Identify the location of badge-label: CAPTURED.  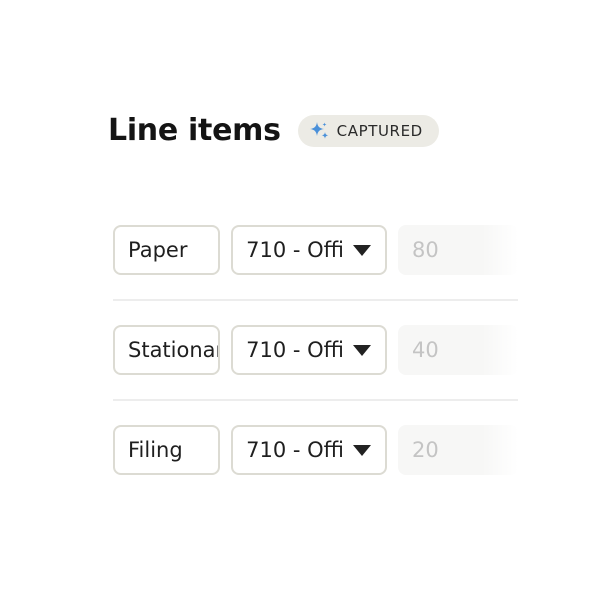
(379, 131).